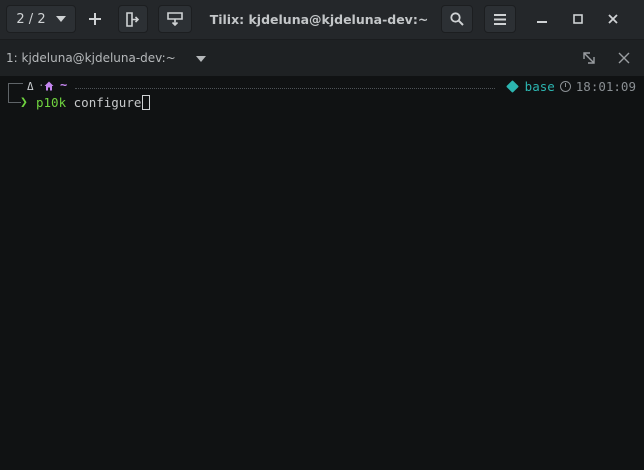  Describe the element at coordinates (539, 86) in the screenshot. I see `conda-env-name: base` at that location.